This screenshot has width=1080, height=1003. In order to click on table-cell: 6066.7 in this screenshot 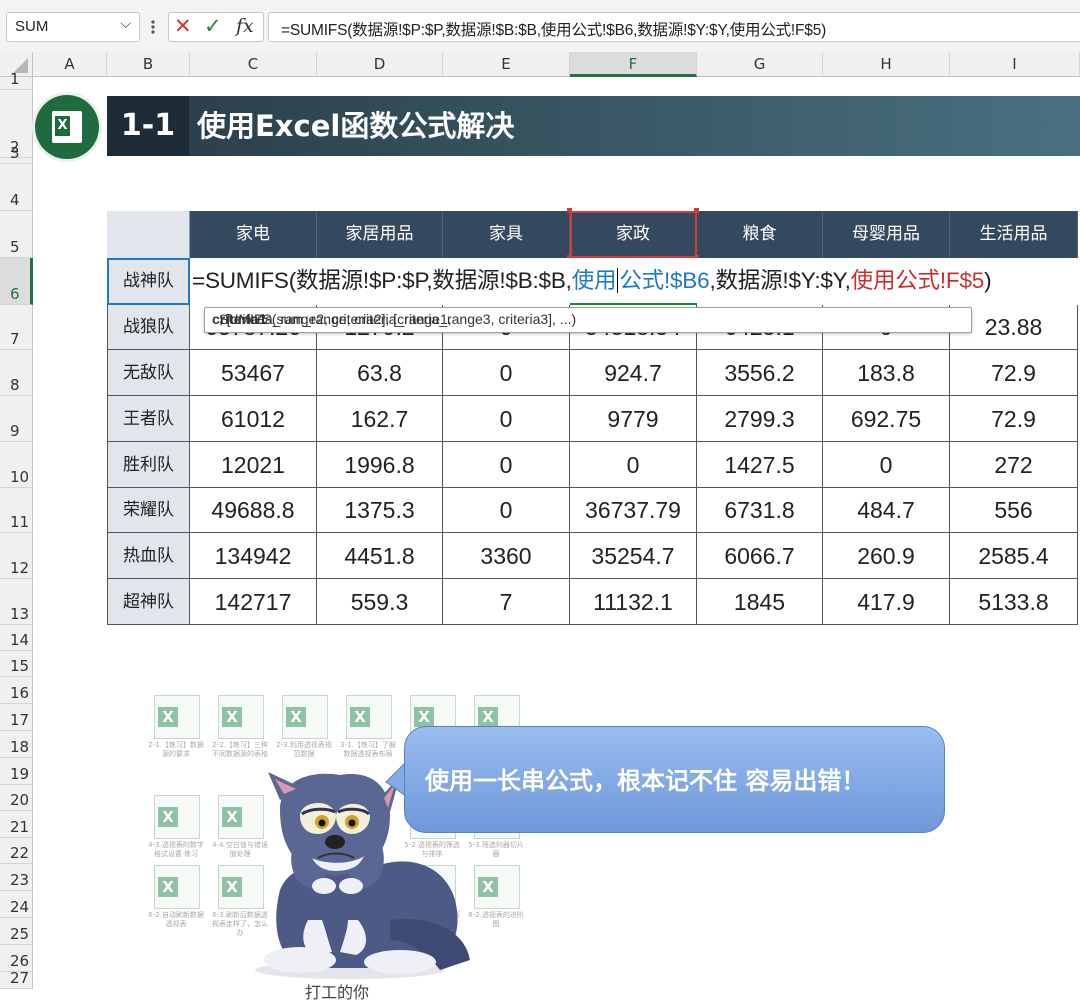, I will do `click(760, 556)`.